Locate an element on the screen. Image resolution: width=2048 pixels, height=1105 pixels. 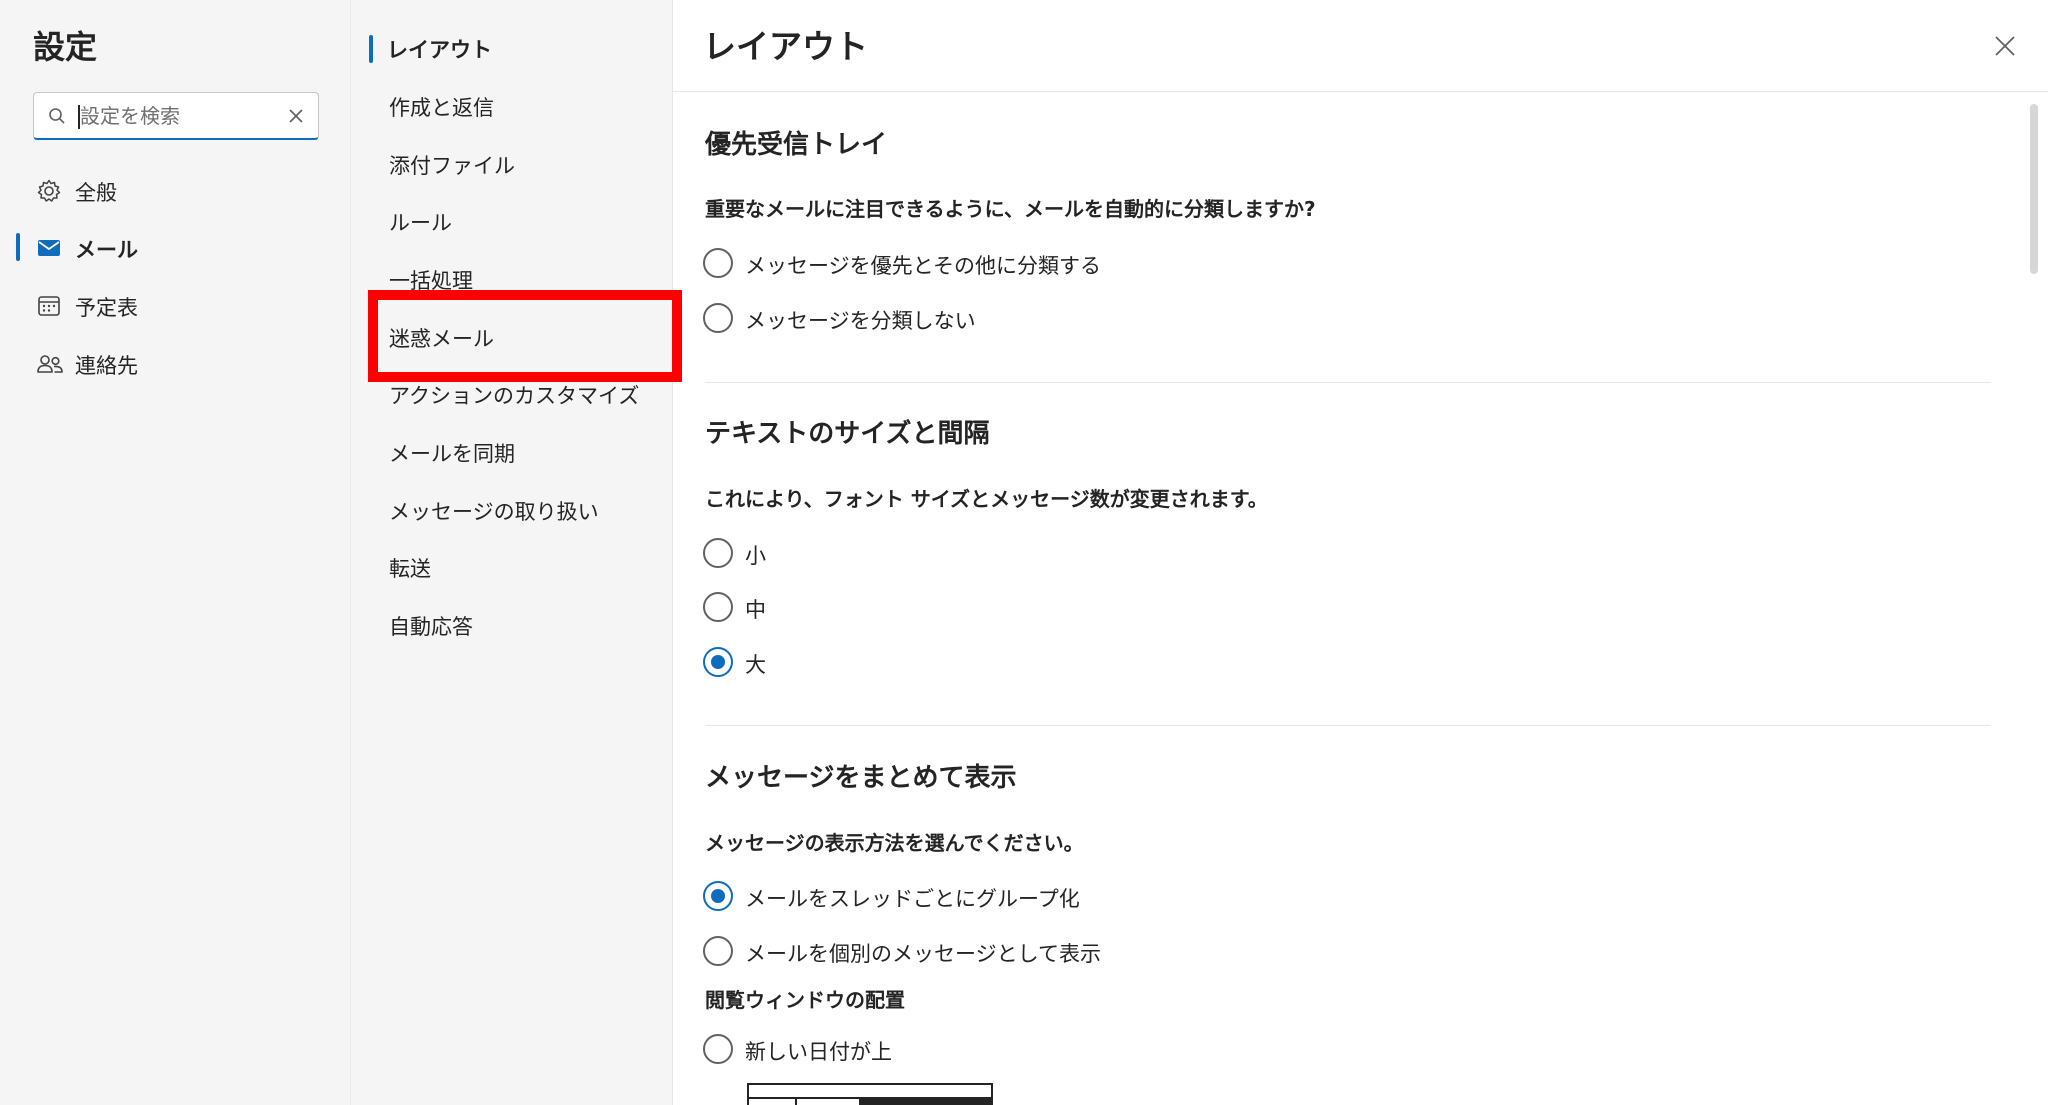
close-button is located at coordinates (2005, 46).